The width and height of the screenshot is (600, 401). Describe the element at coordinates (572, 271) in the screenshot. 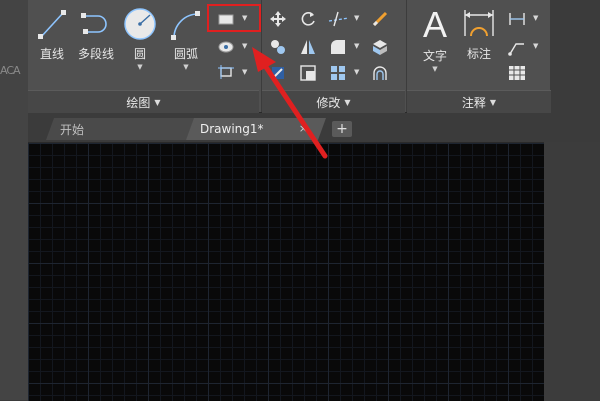

I see `right-edge-area` at that location.